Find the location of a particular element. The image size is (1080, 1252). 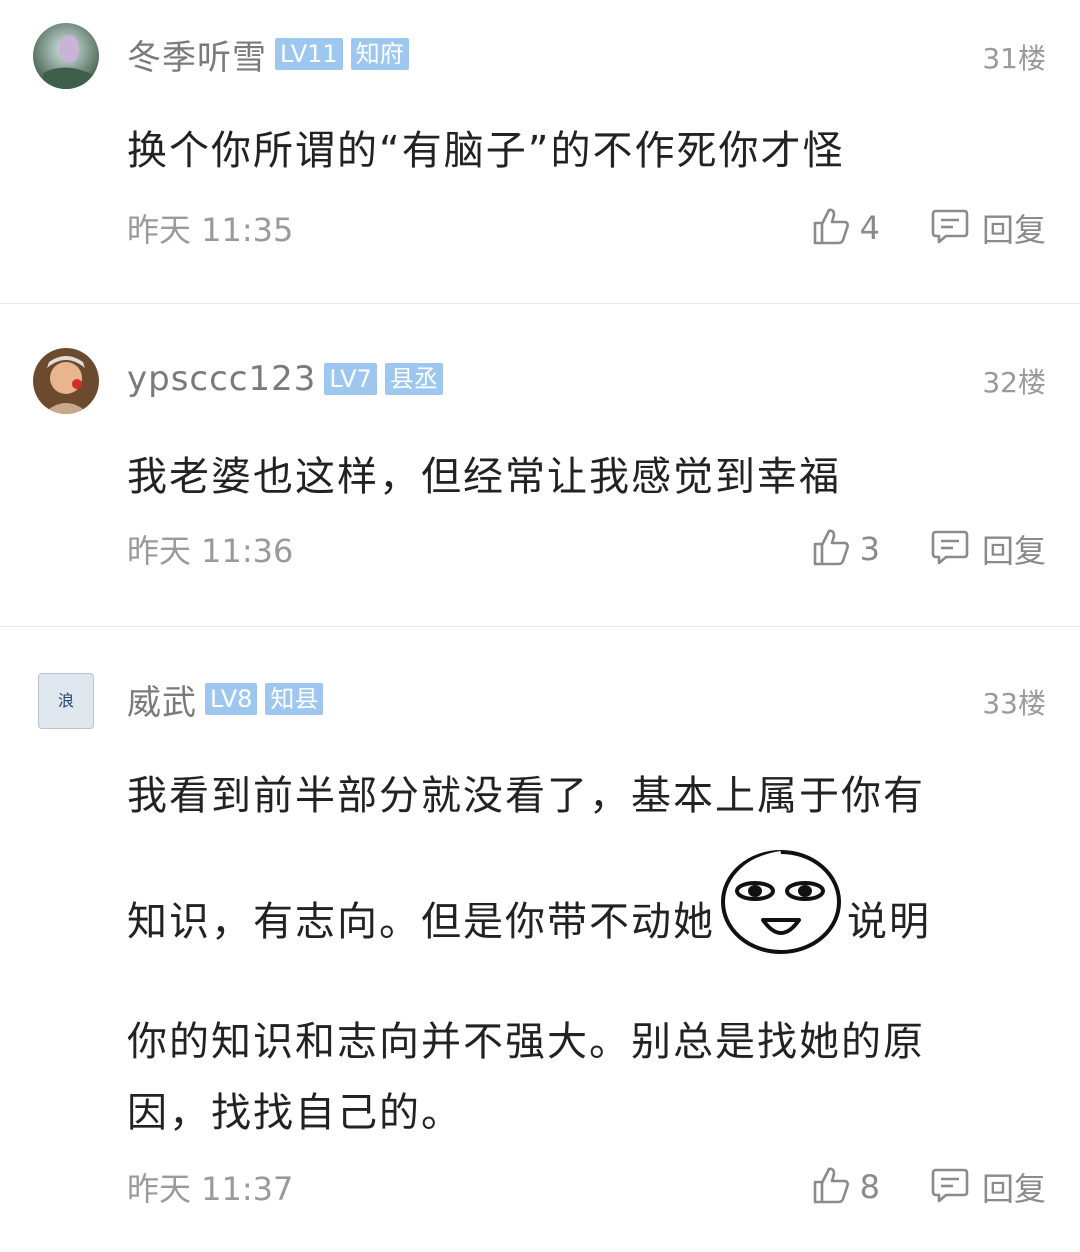

comment-text-segment: 知识，有志向。但是你带不动她 is located at coordinates (421, 922).